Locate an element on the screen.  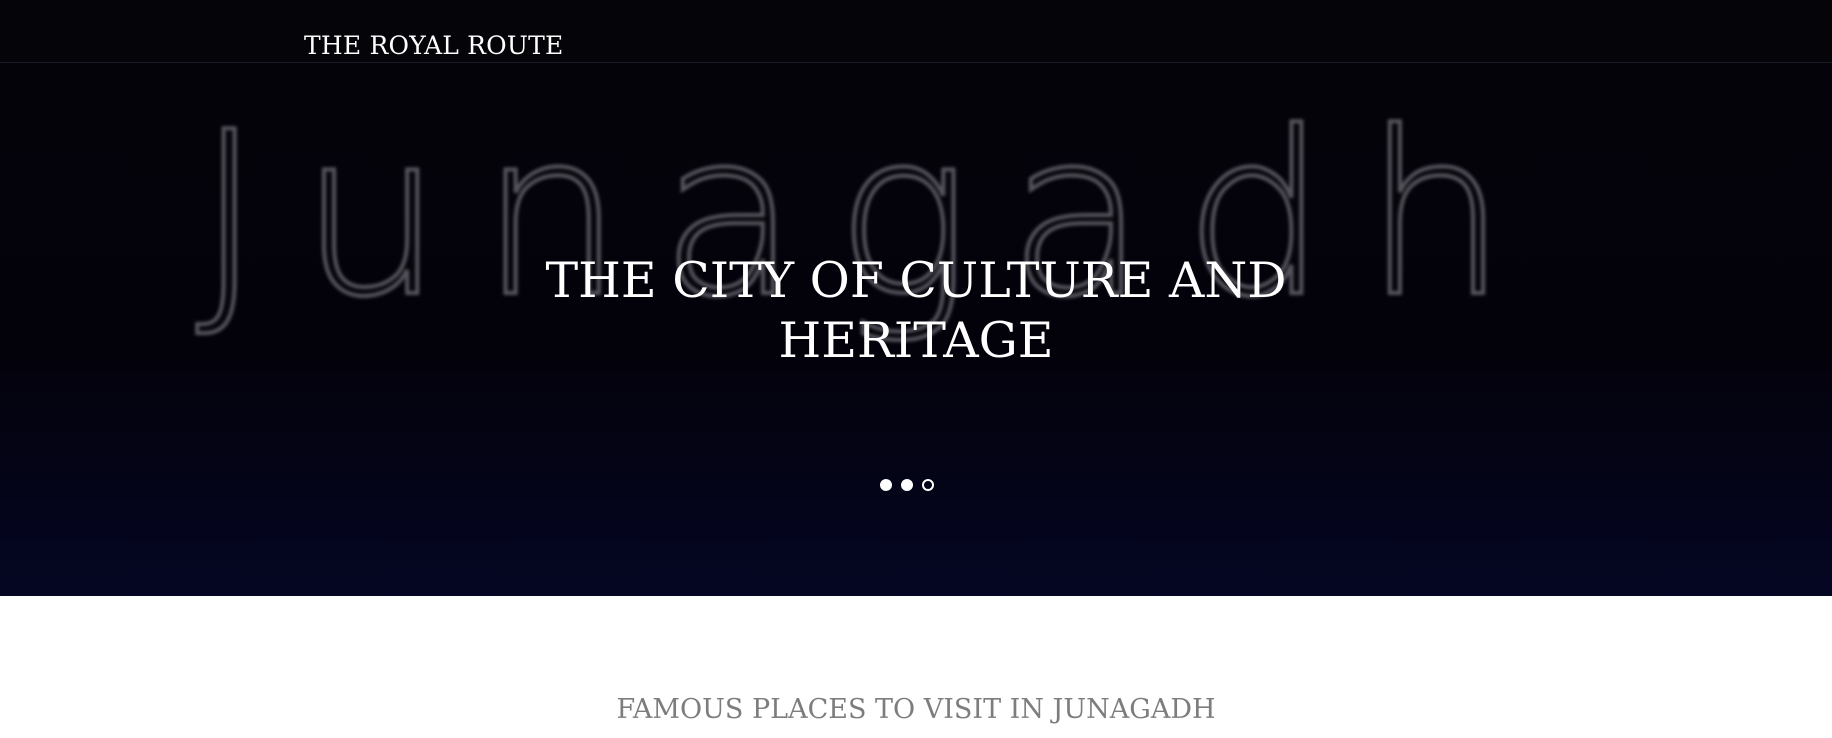
carousel-indicators is located at coordinates (907, 485).